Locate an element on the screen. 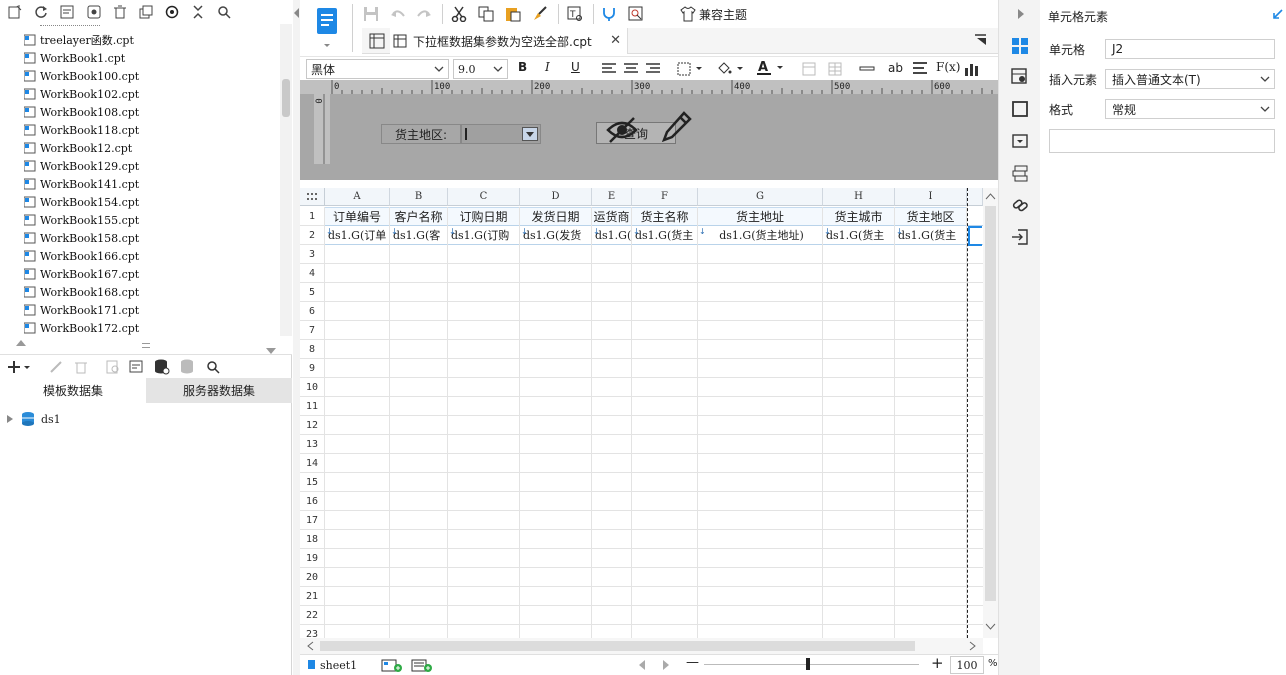  tab-server-dataset: 服务器数据集 is located at coordinates (219, 390).